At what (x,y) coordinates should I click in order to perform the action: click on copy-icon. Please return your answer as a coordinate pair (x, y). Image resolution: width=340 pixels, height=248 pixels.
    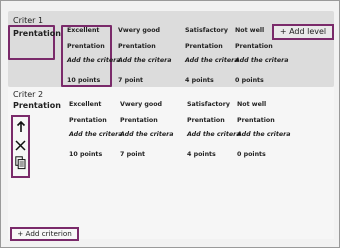
    Looking at the image, I should click on (20, 163).